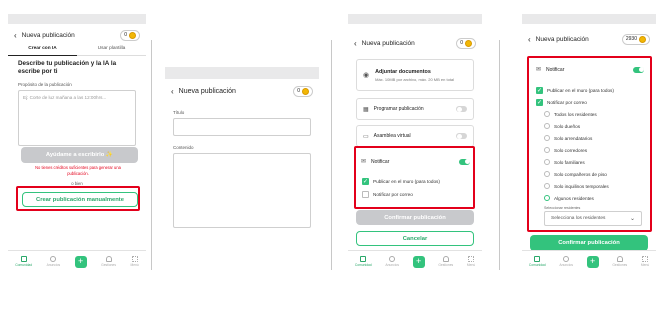 Image resolution: width=670 pixels, height=312 pixels. What do you see at coordinates (366, 136) in the screenshot?
I see `video-icon: ▭` at bounding box center [366, 136].